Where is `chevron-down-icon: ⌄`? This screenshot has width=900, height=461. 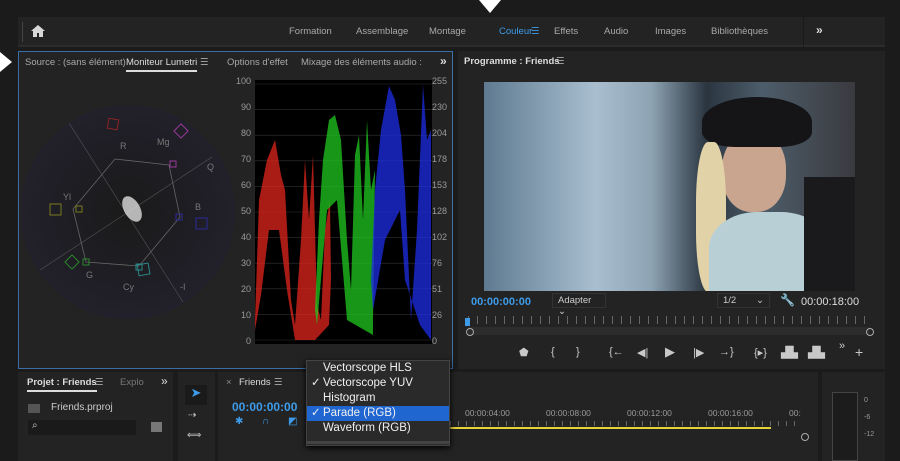 chevron-down-icon: ⌄ is located at coordinates (760, 300).